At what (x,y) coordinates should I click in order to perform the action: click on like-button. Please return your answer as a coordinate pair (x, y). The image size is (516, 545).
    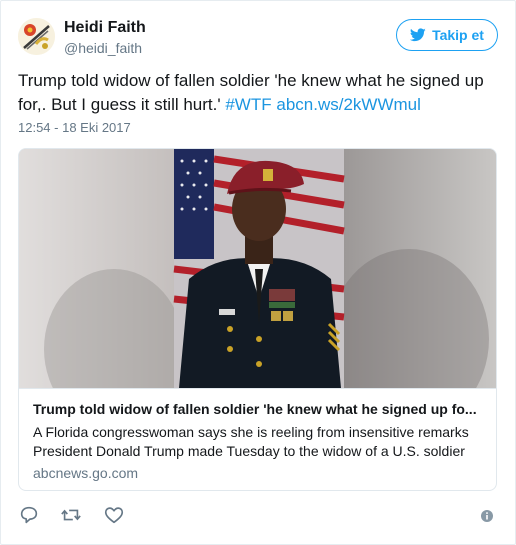
    Looking at the image, I should click on (114, 515).